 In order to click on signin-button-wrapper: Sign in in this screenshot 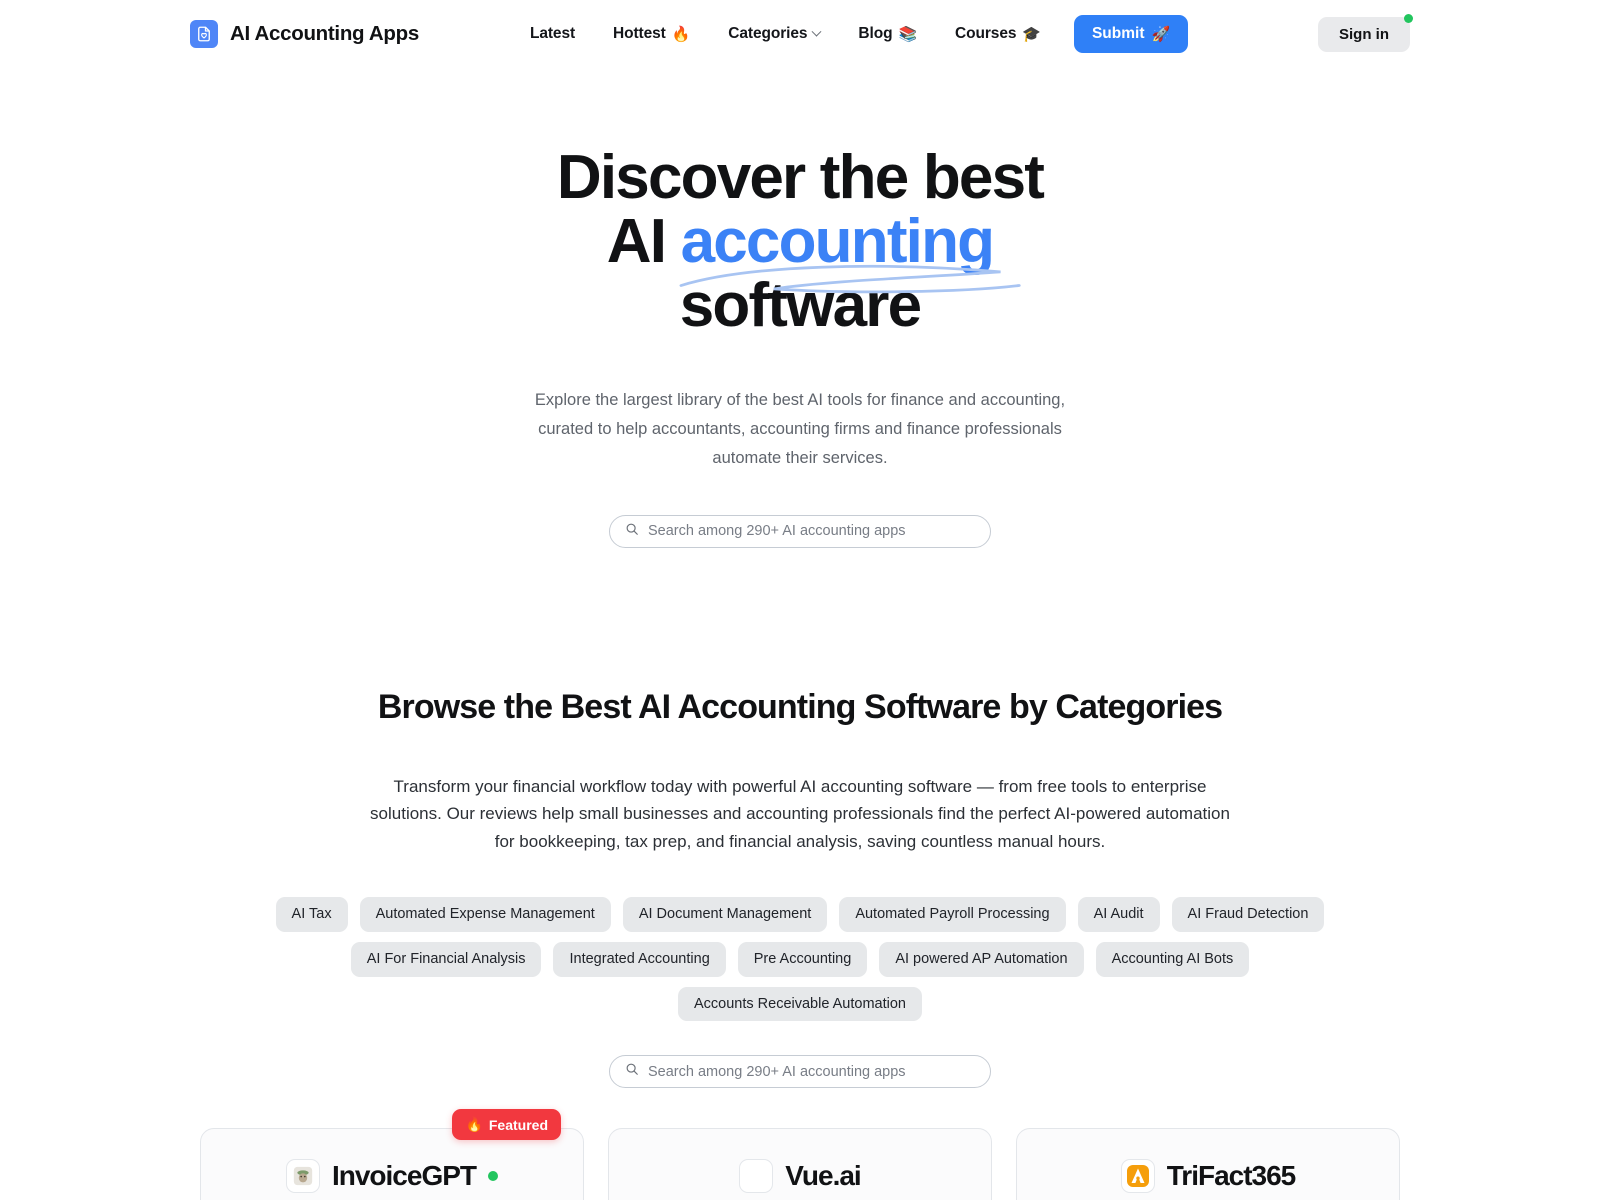, I will do `click(1365, 33)`.